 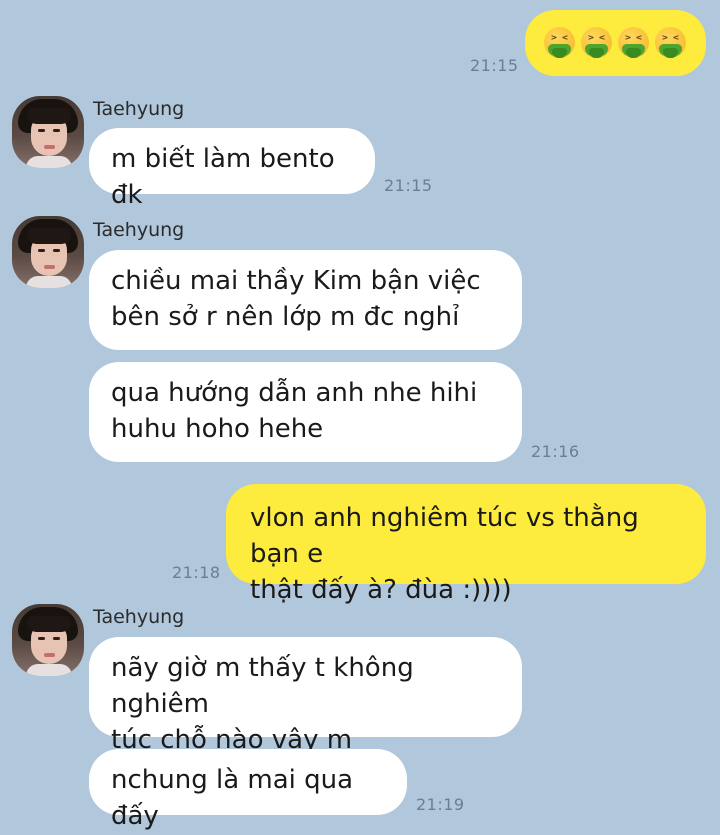 I want to click on outgoing-message-bubble: > < > < > < > <, so click(x=615, y=43).